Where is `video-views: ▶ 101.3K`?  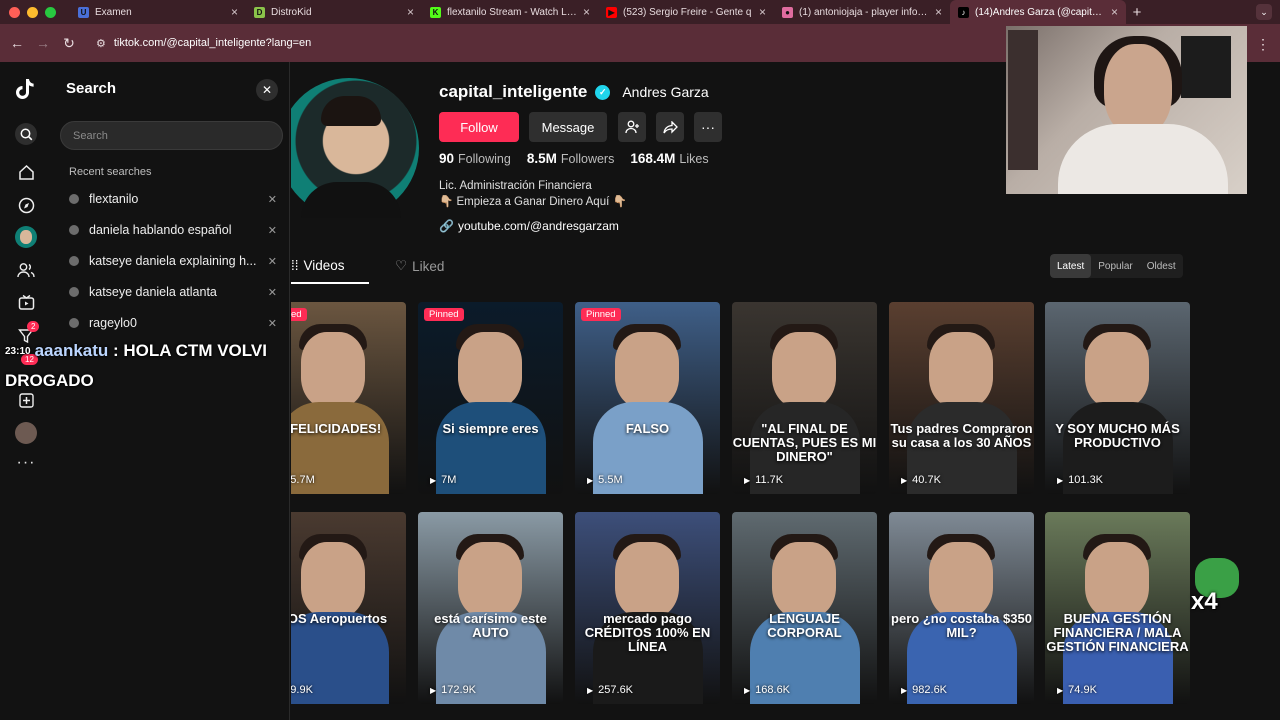 video-views: ▶ 101.3K is located at coordinates (1080, 480).